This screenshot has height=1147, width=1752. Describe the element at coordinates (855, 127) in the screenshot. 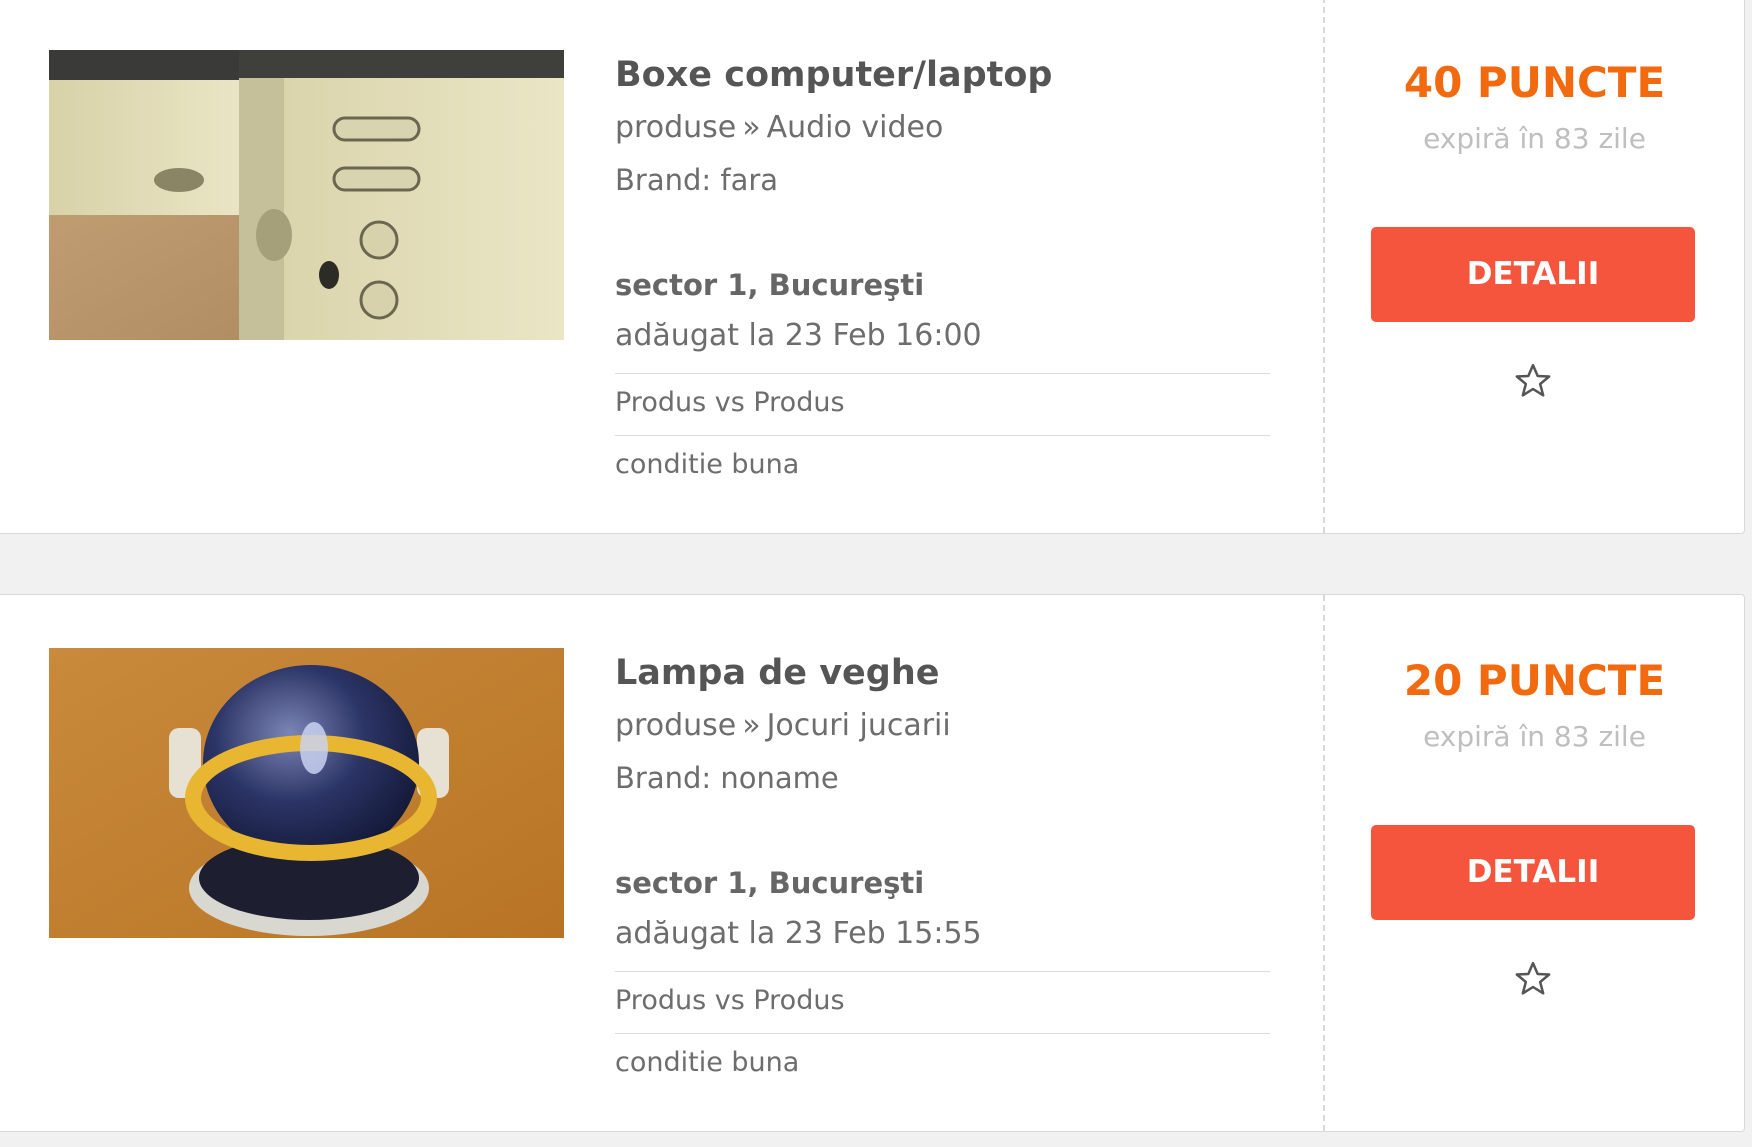

I see `category-link: Audio video` at that location.